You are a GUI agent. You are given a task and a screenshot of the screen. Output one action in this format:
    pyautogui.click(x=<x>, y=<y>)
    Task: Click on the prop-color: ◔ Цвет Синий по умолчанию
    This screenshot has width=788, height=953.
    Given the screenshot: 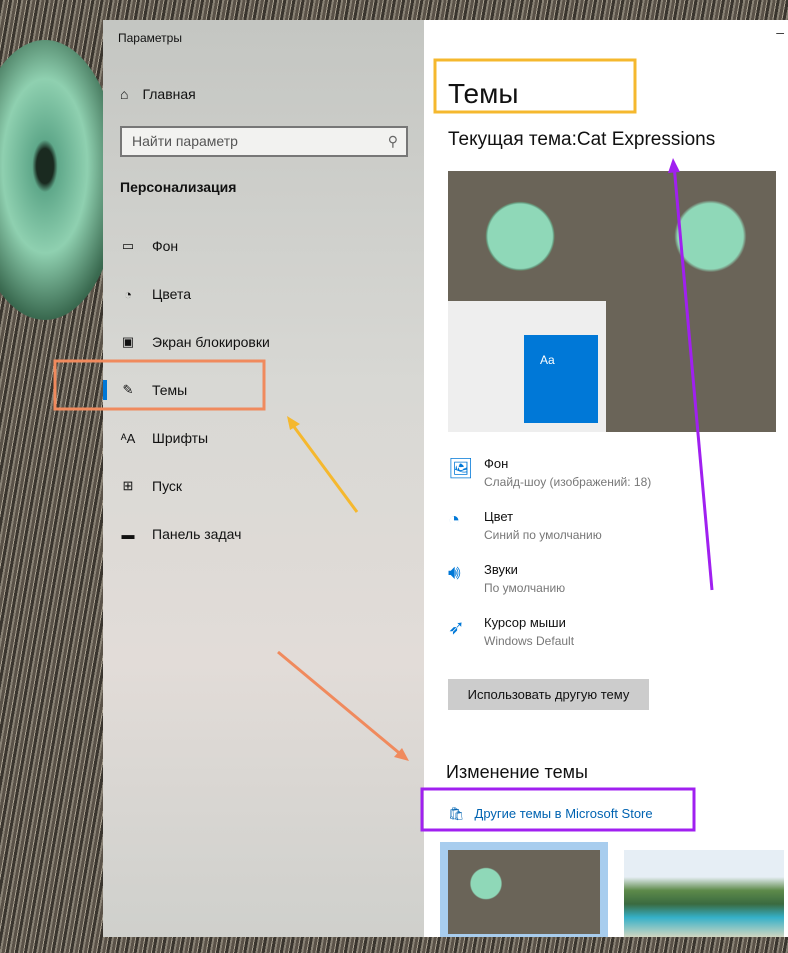 What is the action you would take?
    pyautogui.click(x=549, y=535)
    